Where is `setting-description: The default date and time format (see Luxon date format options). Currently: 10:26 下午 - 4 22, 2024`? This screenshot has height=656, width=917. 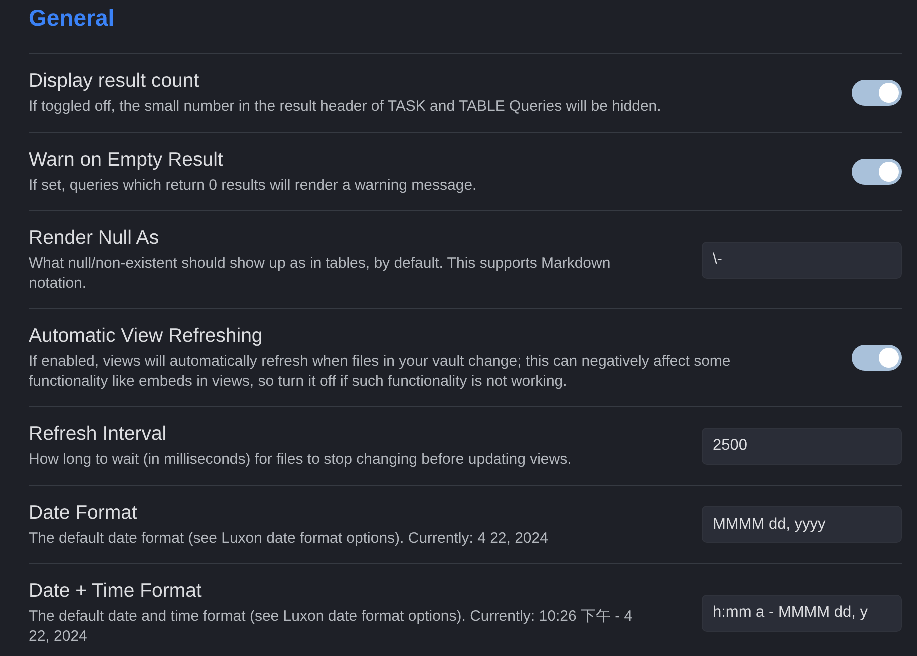
setting-description: The default date and time format (see Luxon date format options). Currently: 10:26 下午 - 4 22, 2024 is located at coordinates (331, 626).